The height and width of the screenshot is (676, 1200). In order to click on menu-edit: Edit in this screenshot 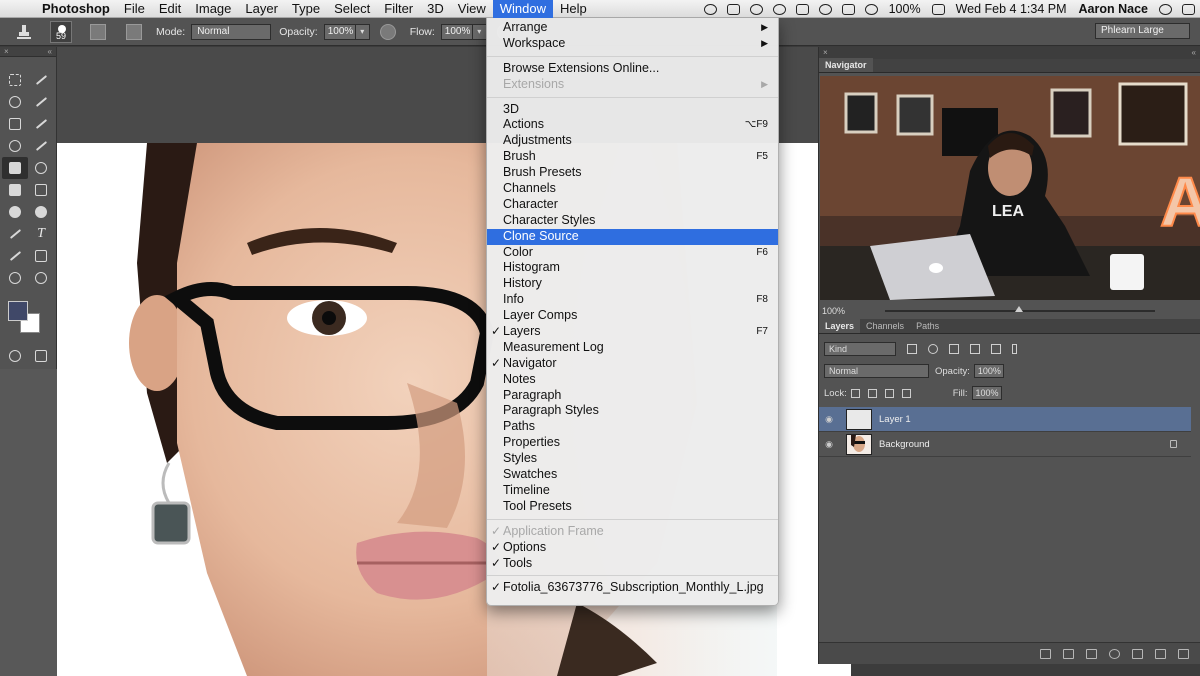, I will do `click(170, 9)`.